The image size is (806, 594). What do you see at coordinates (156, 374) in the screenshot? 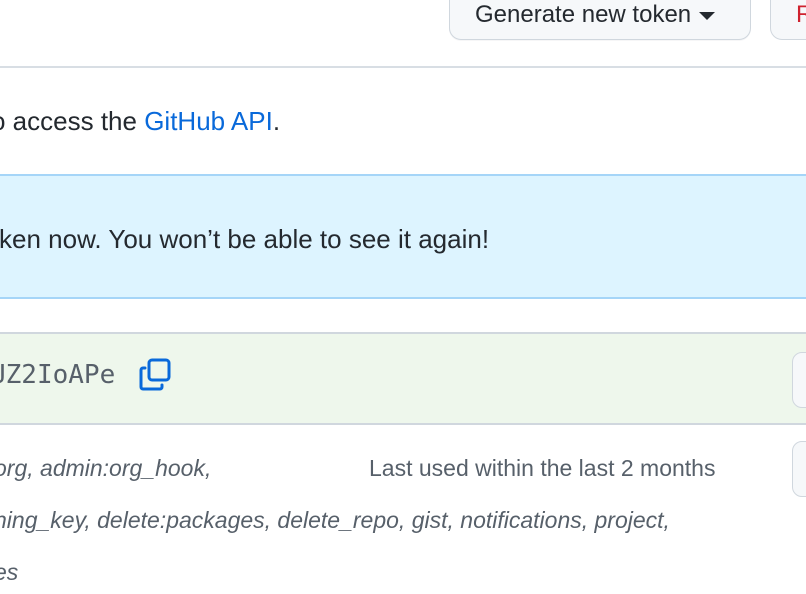
I see `copy-icon` at bounding box center [156, 374].